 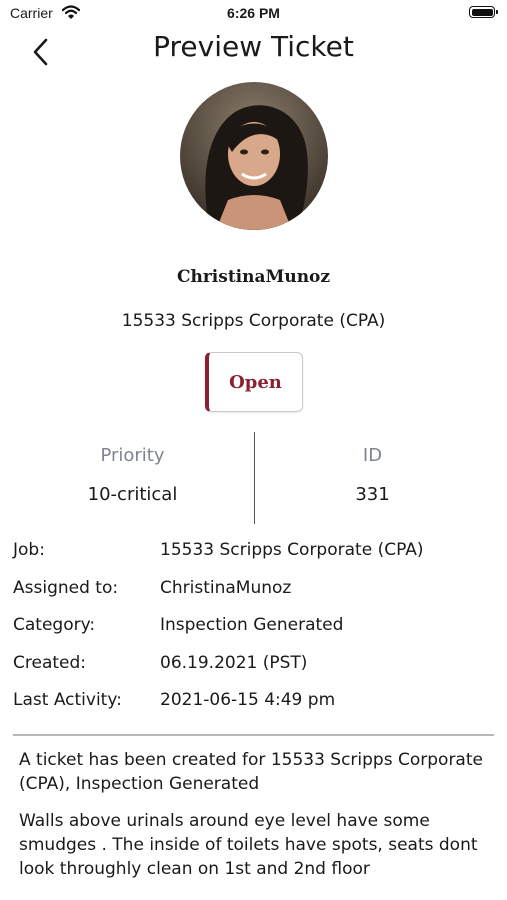 I want to click on user-name: ChristinaMunoz, so click(x=253, y=277).